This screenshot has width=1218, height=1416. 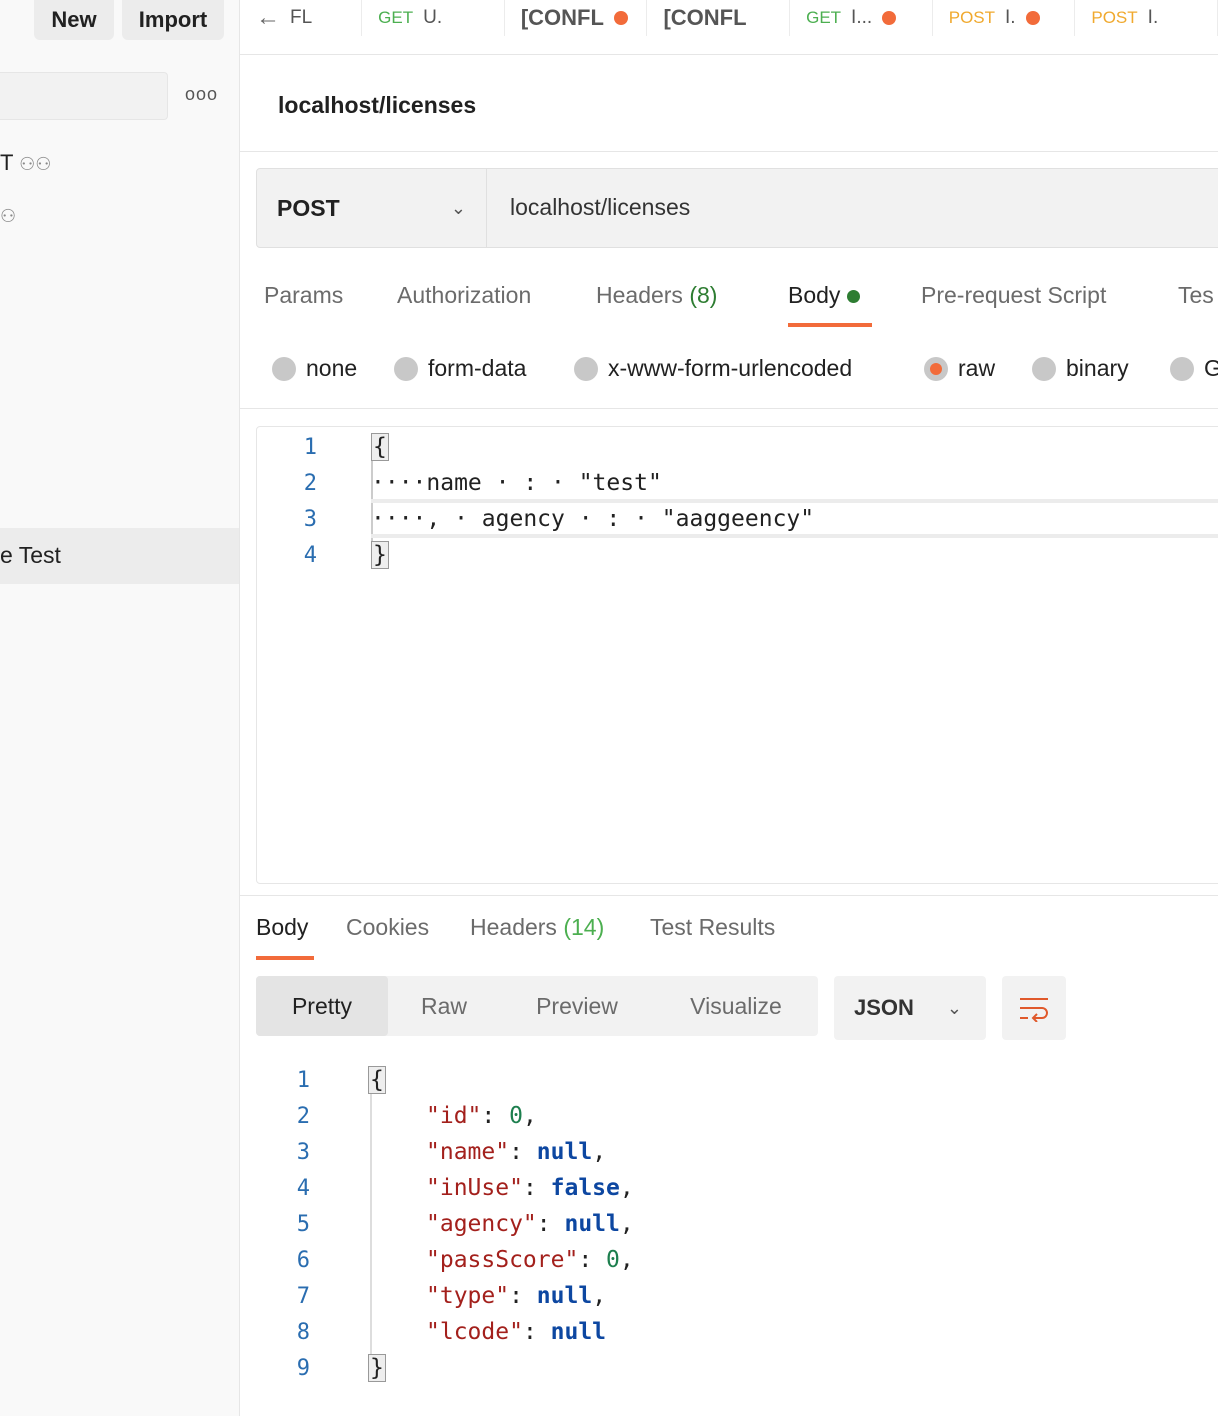 I want to click on tab-body: Body, so click(x=824, y=295).